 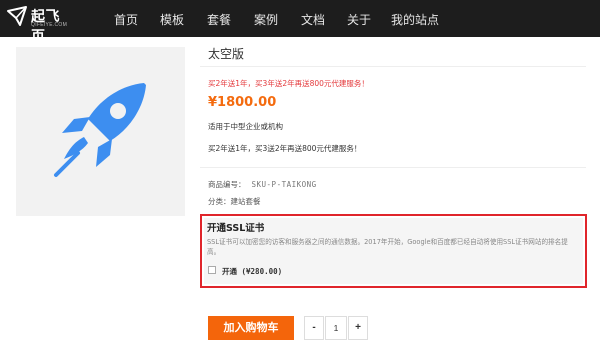 I want to click on product-category: 分类：建站套餐, so click(x=234, y=201).